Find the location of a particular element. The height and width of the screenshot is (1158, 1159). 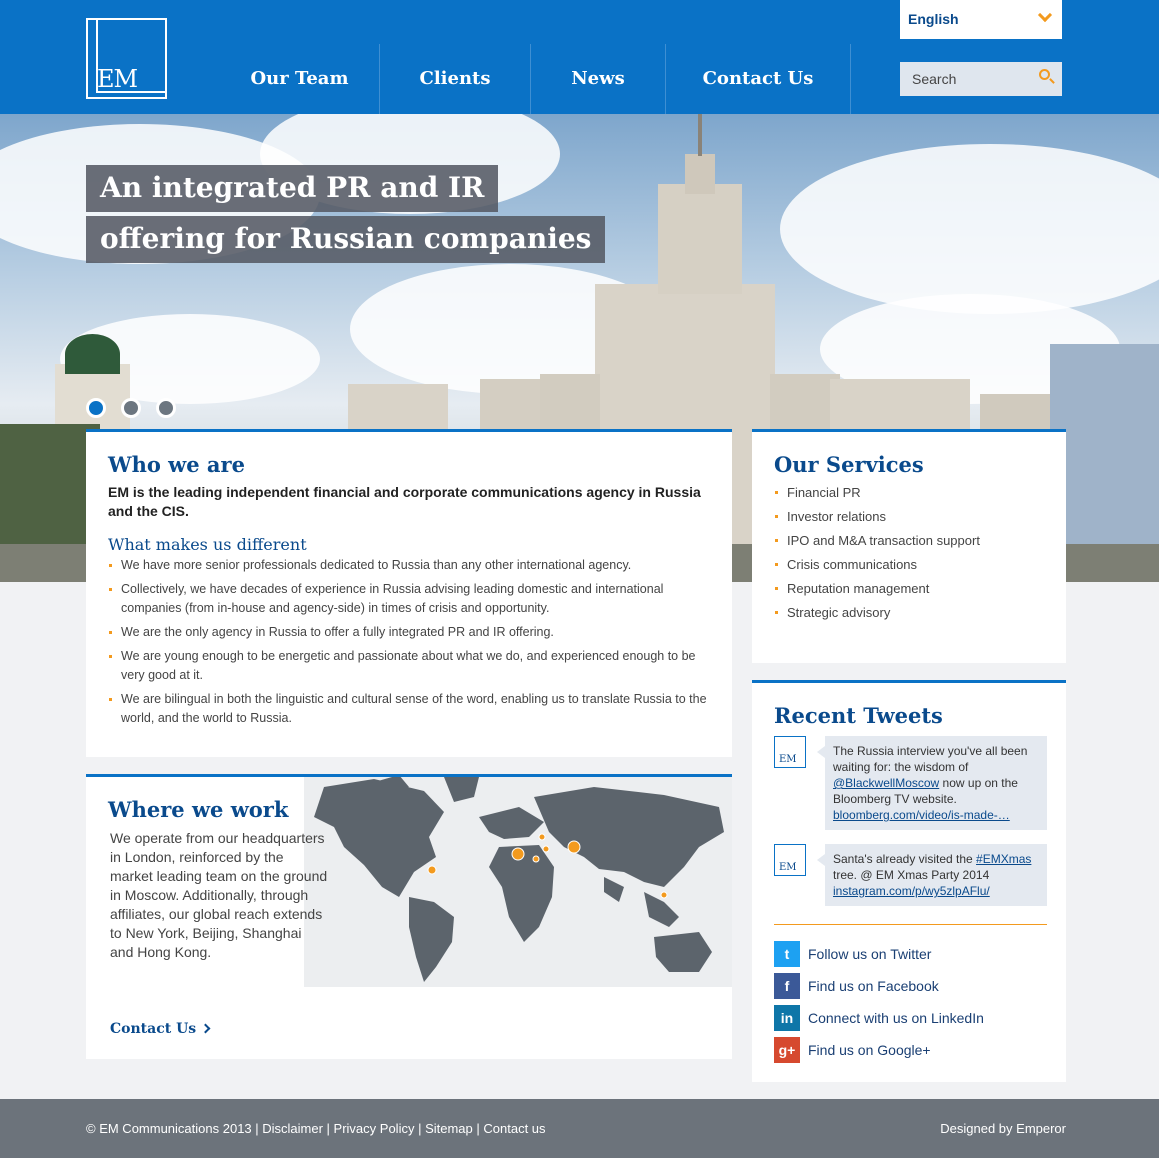

map-marker-new-york is located at coordinates (432, 870).